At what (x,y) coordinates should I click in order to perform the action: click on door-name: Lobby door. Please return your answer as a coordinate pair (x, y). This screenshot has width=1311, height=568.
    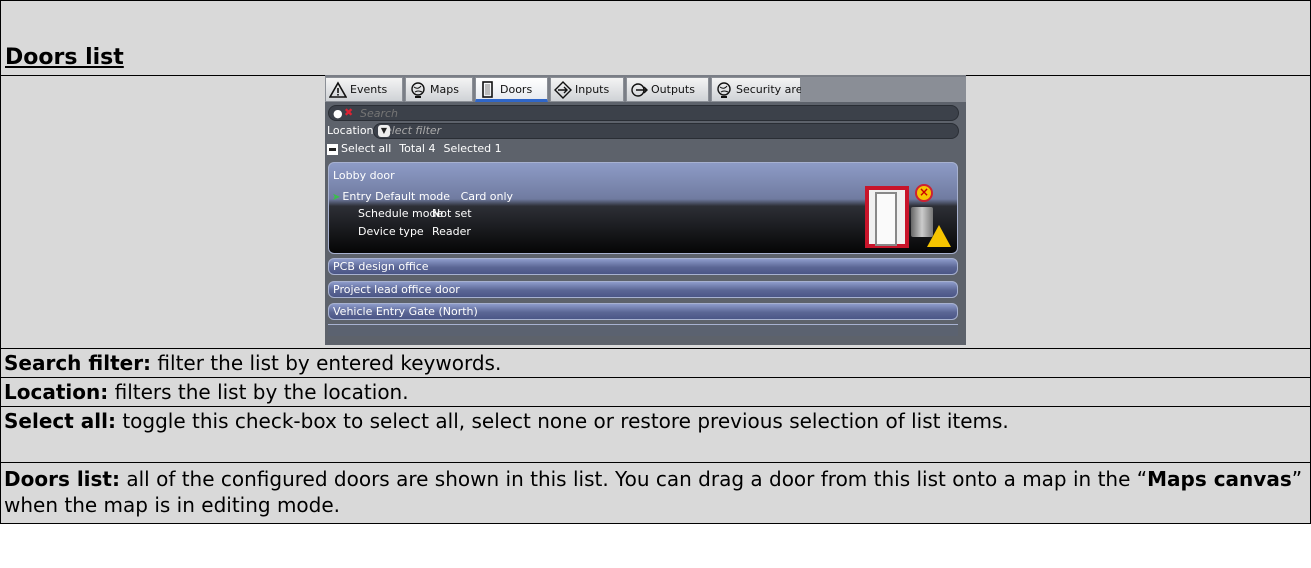
    Looking at the image, I should click on (364, 175).